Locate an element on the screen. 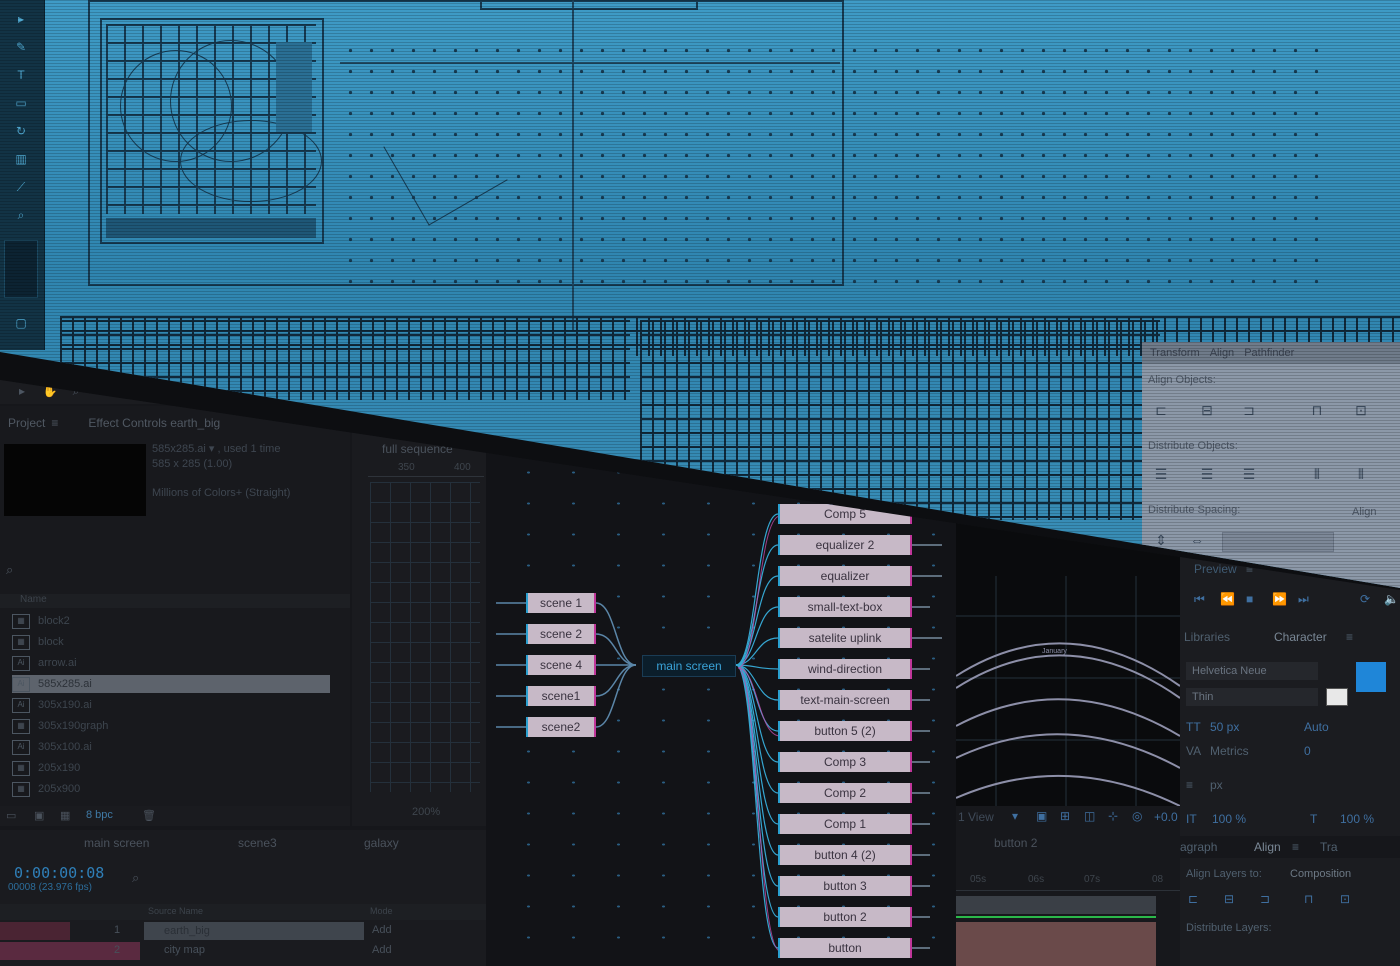  distribute-spacing-vertical-icon: ⇕ is located at coordinates (1161, 540).